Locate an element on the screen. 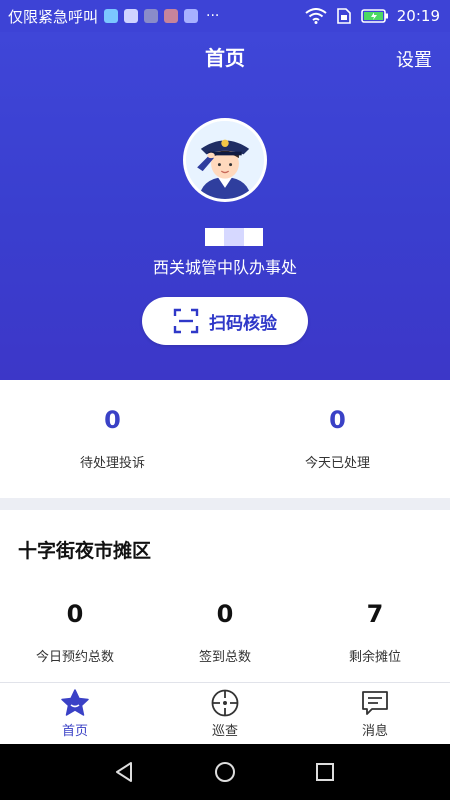 The image size is (450, 800). pending-complaints-value: 0 is located at coordinates (112, 420).